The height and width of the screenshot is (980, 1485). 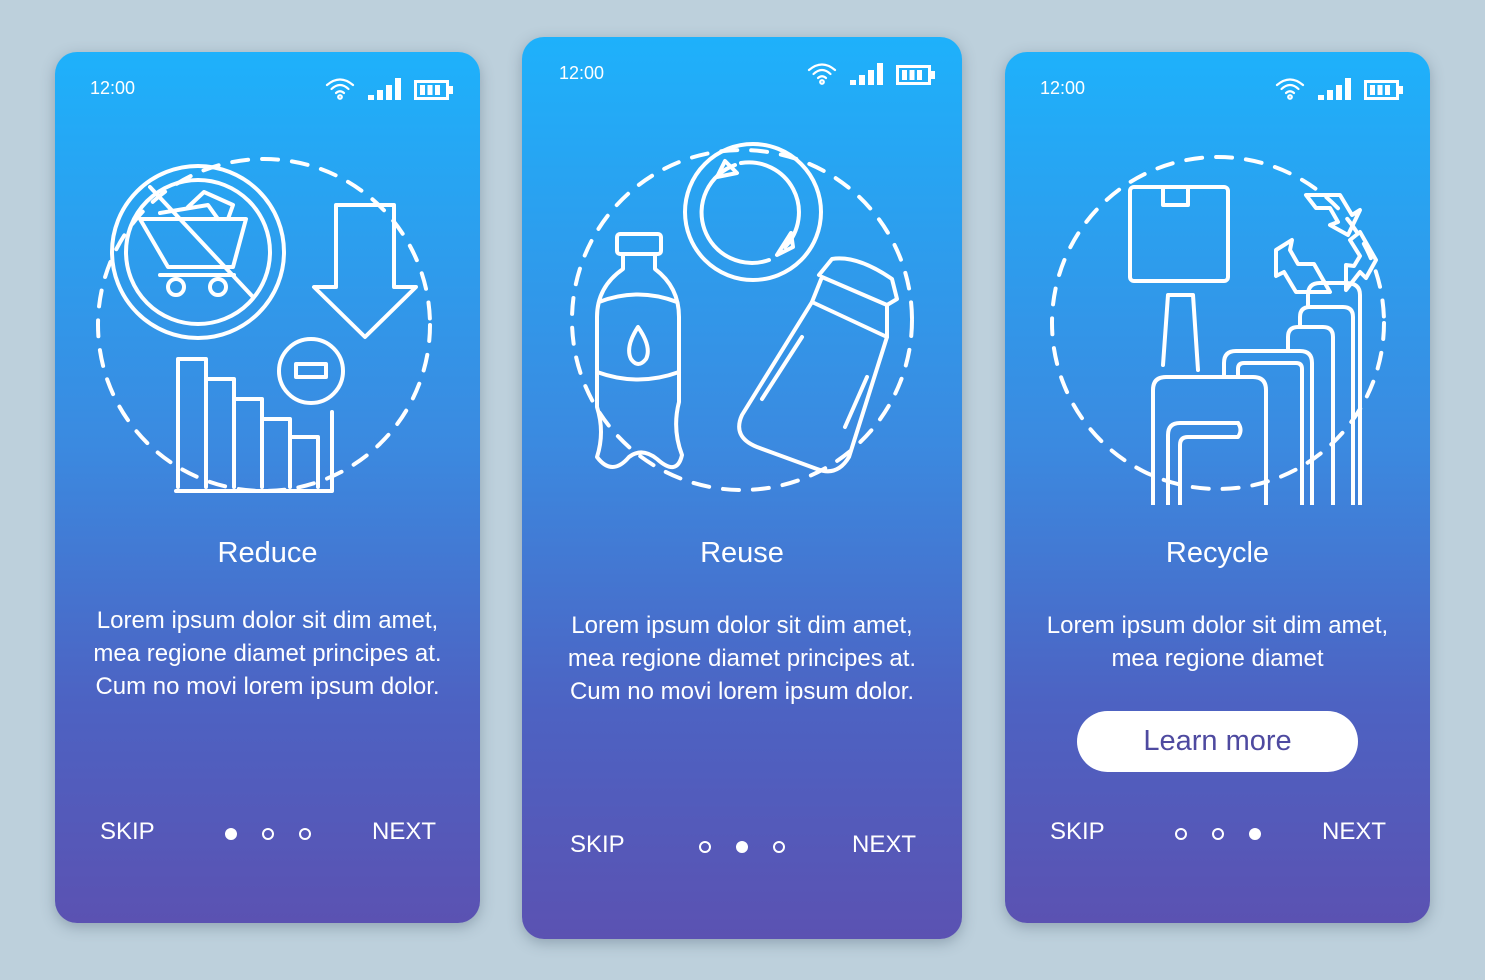 What do you see at coordinates (1256, 393) in the screenshot?
I see `factory-icon` at bounding box center [1256, 393].